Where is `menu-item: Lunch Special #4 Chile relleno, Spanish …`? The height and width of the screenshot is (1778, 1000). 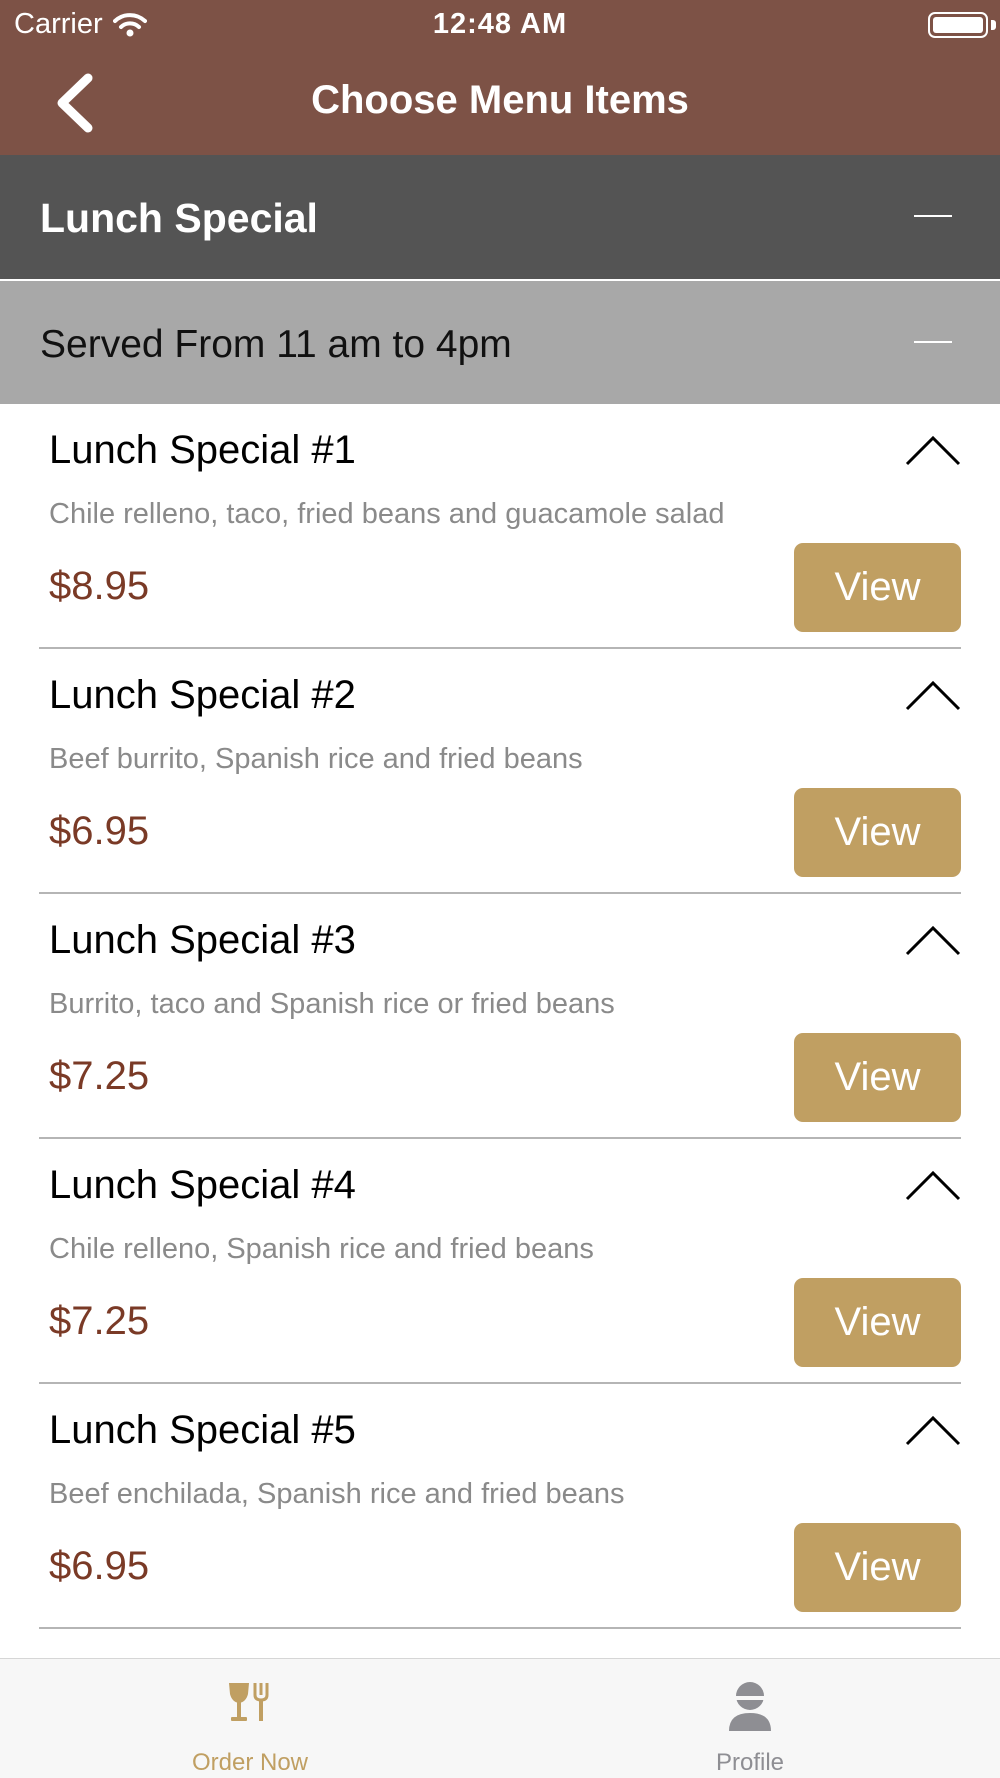
menu-item: Lunch Special #4 Chile relleno, Spanish … is located at coordinates (500, 1261).